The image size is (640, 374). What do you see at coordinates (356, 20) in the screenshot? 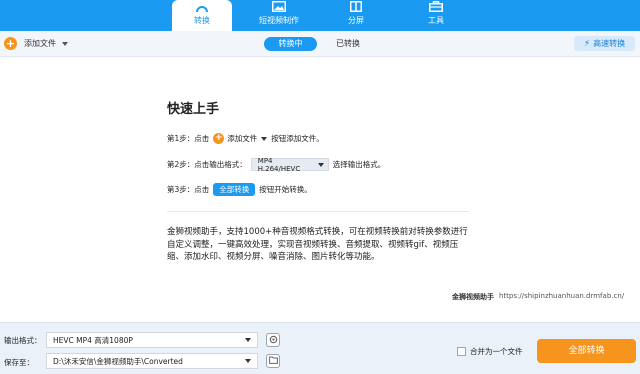
I see `tab-label: 分屏` at bounding box center [356, 20].